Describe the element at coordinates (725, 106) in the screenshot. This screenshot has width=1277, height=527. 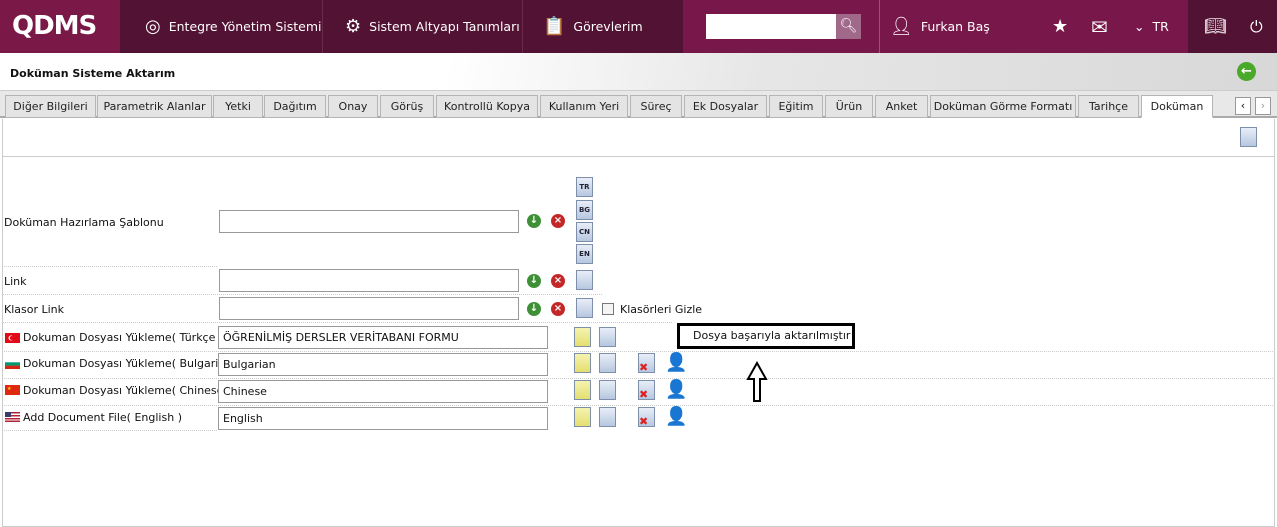
I see `tab-ek-dosyalar: Ek Dosyalar` at that location.